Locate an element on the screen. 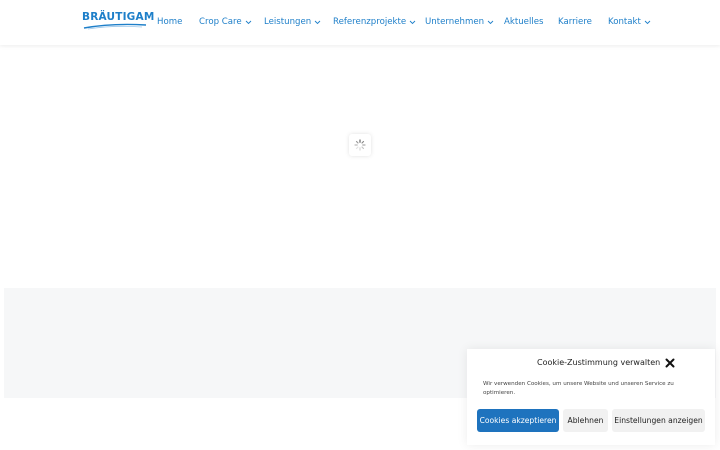 The height and width of the screenshot is (450, 720). deny-cookies-button: Ablehnen is located at coordinates (585, 420).